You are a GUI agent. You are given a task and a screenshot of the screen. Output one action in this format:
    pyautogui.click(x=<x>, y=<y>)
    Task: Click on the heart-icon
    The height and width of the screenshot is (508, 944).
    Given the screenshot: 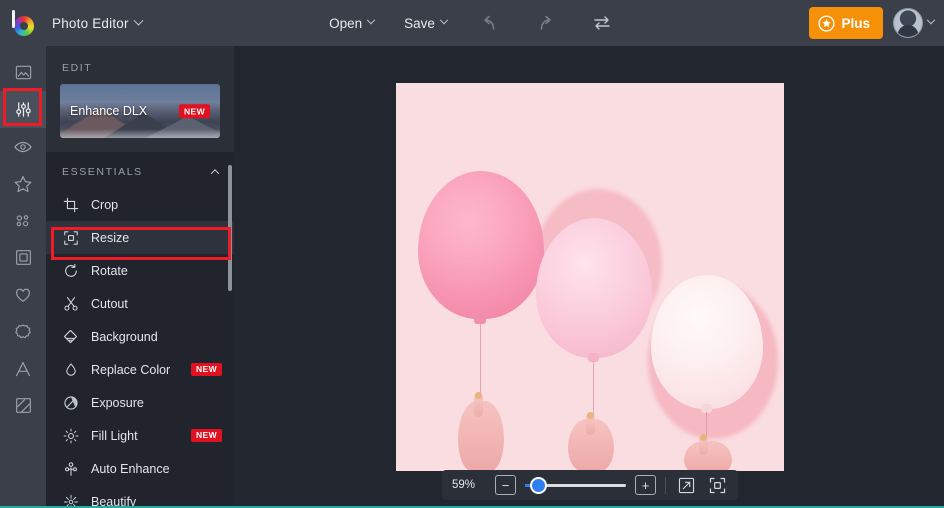 What is the action you would take?
    pyautogui.click(x=23, y=295)
    